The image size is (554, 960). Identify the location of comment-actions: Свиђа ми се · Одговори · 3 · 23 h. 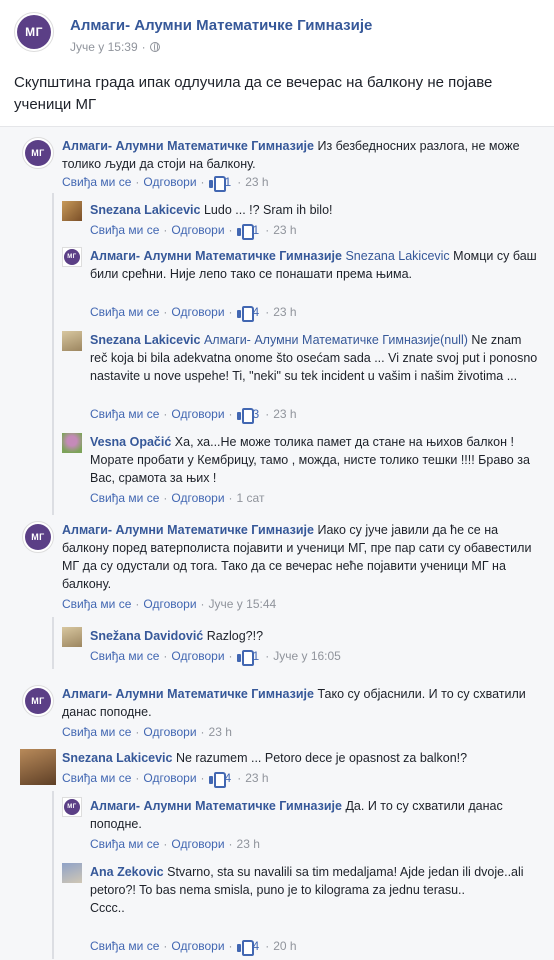
(193, 415).